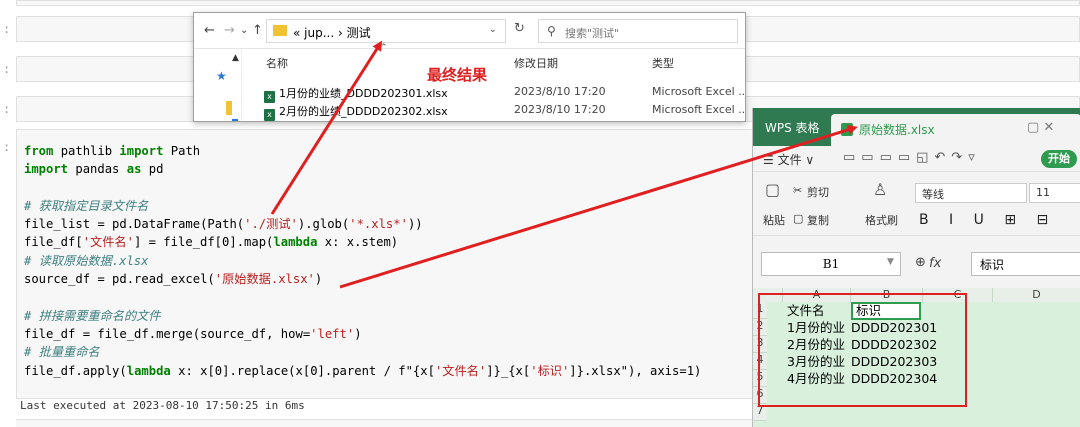  What do you see at coordinates (326, 127) in the screenshot?
I see `arrow-to-folder` at bounding box center [326, 127].